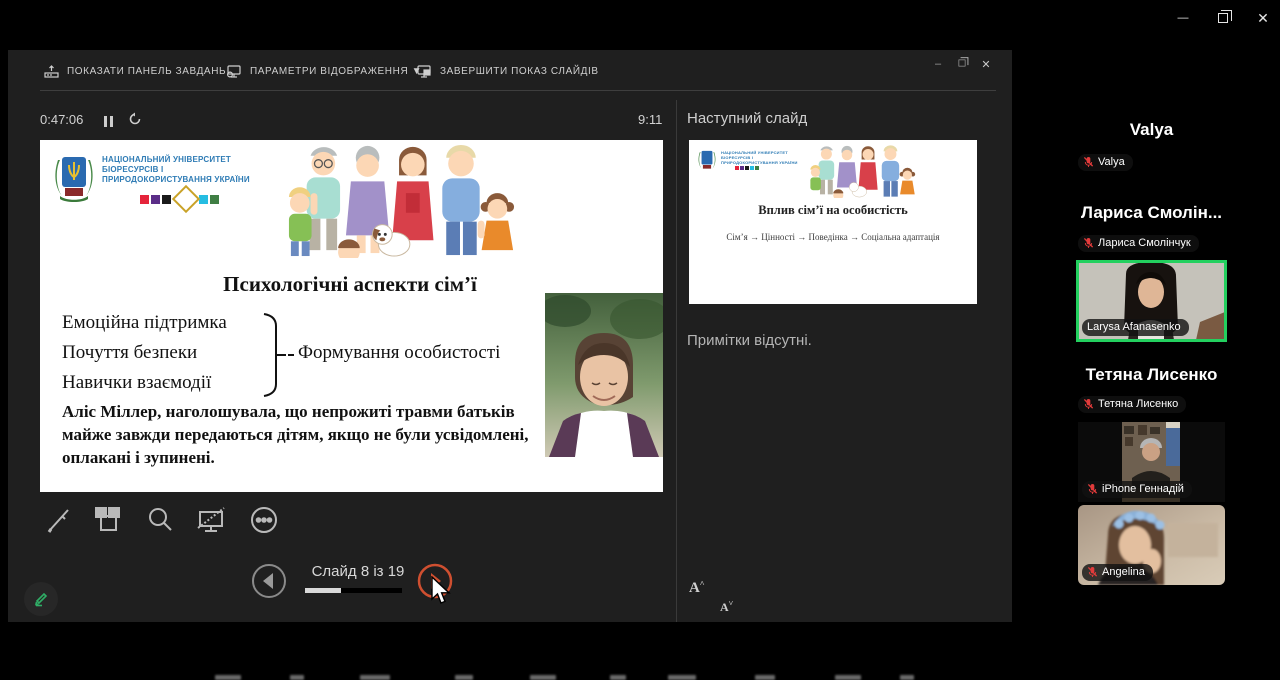 Image resolution: width=1280 pixels, height=680 pixels. What do you see at coordinates (604, 375) in the screenshot?
I see `alice-miller-photo` at bounding box center [604, 375].